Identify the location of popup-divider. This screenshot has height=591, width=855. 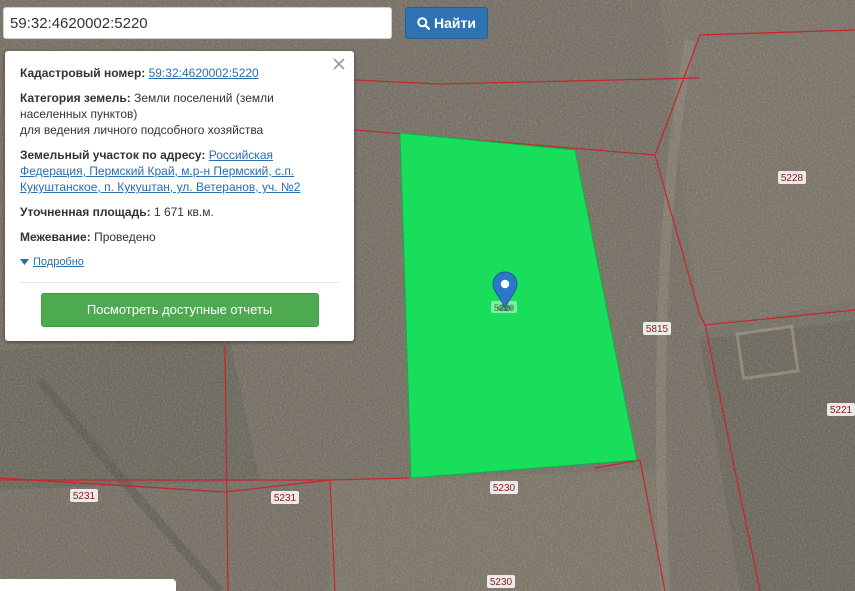
(179, 282).